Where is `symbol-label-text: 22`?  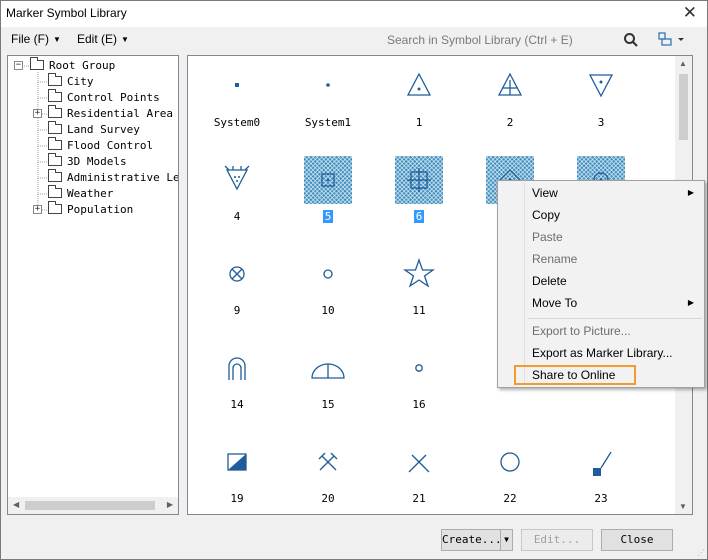
symbol-label-text: 22 is located at coordinates (510, 498).